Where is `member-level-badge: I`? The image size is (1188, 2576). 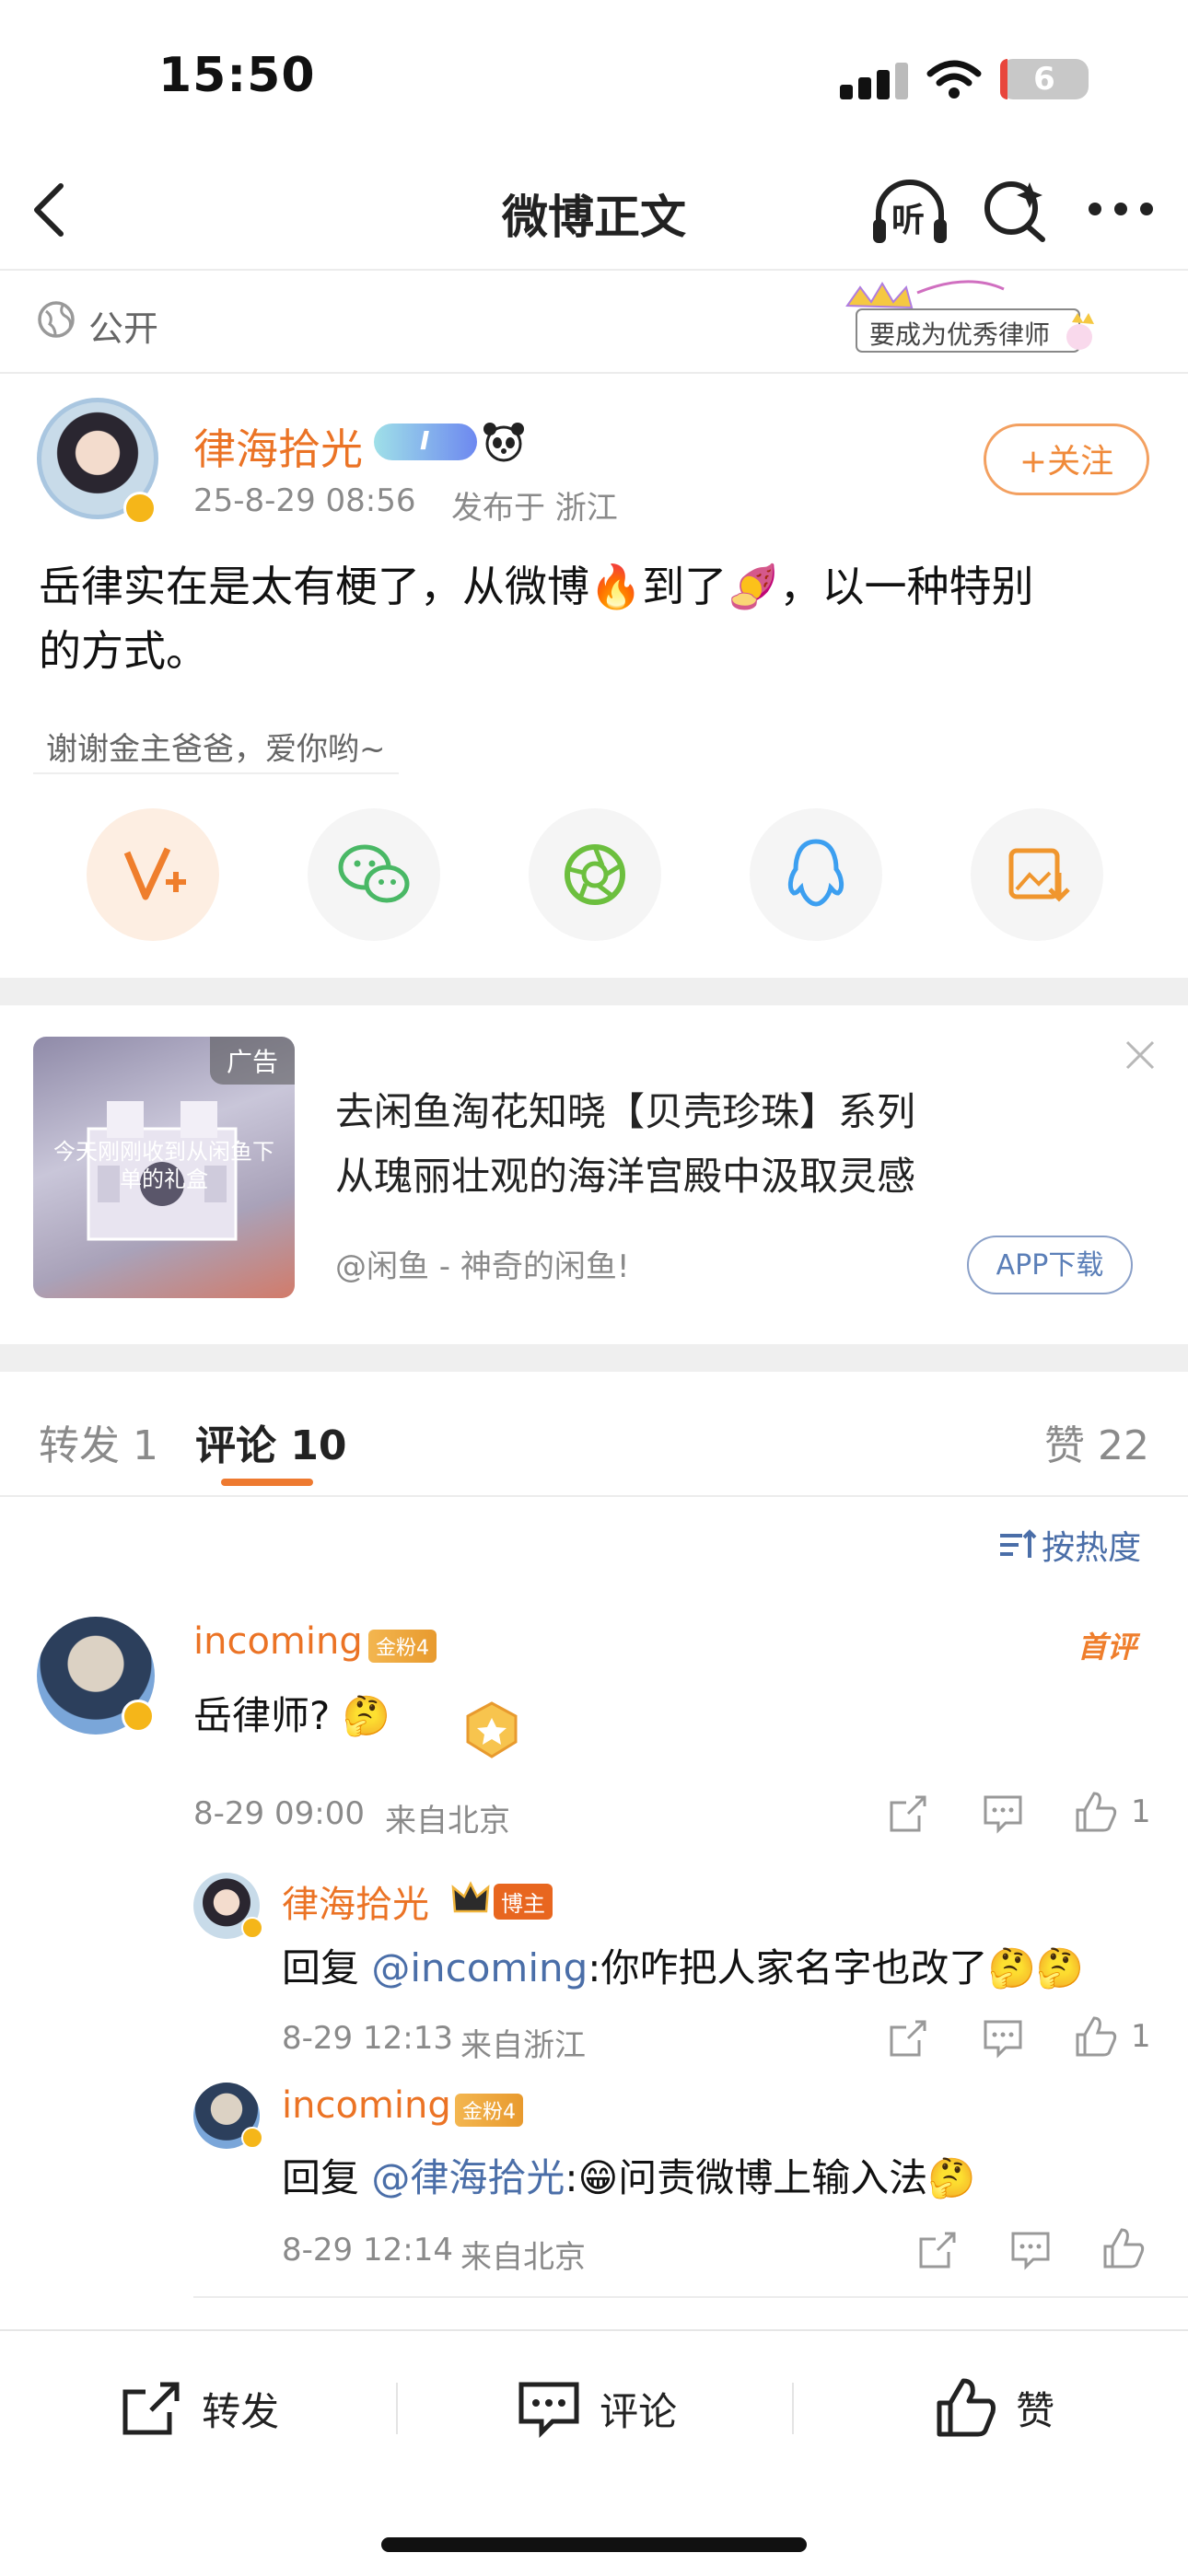
member-level-badge: I is located at coordinates (425, 442).